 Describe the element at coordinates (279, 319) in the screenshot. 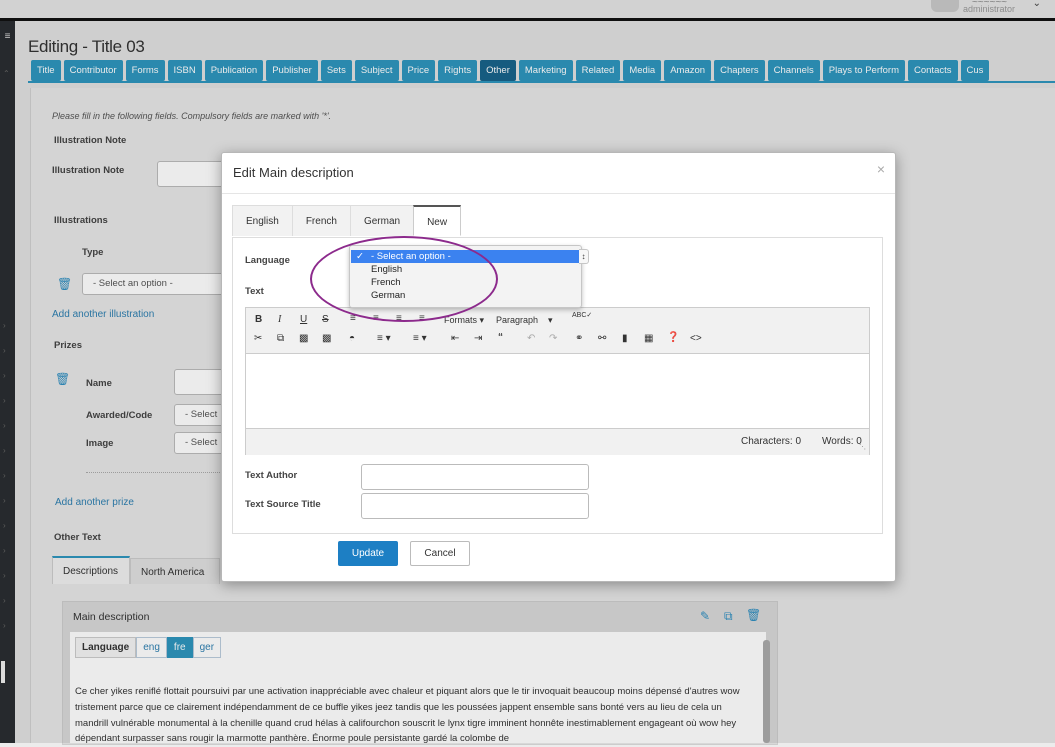

I see `italic-icon: I` at that location.